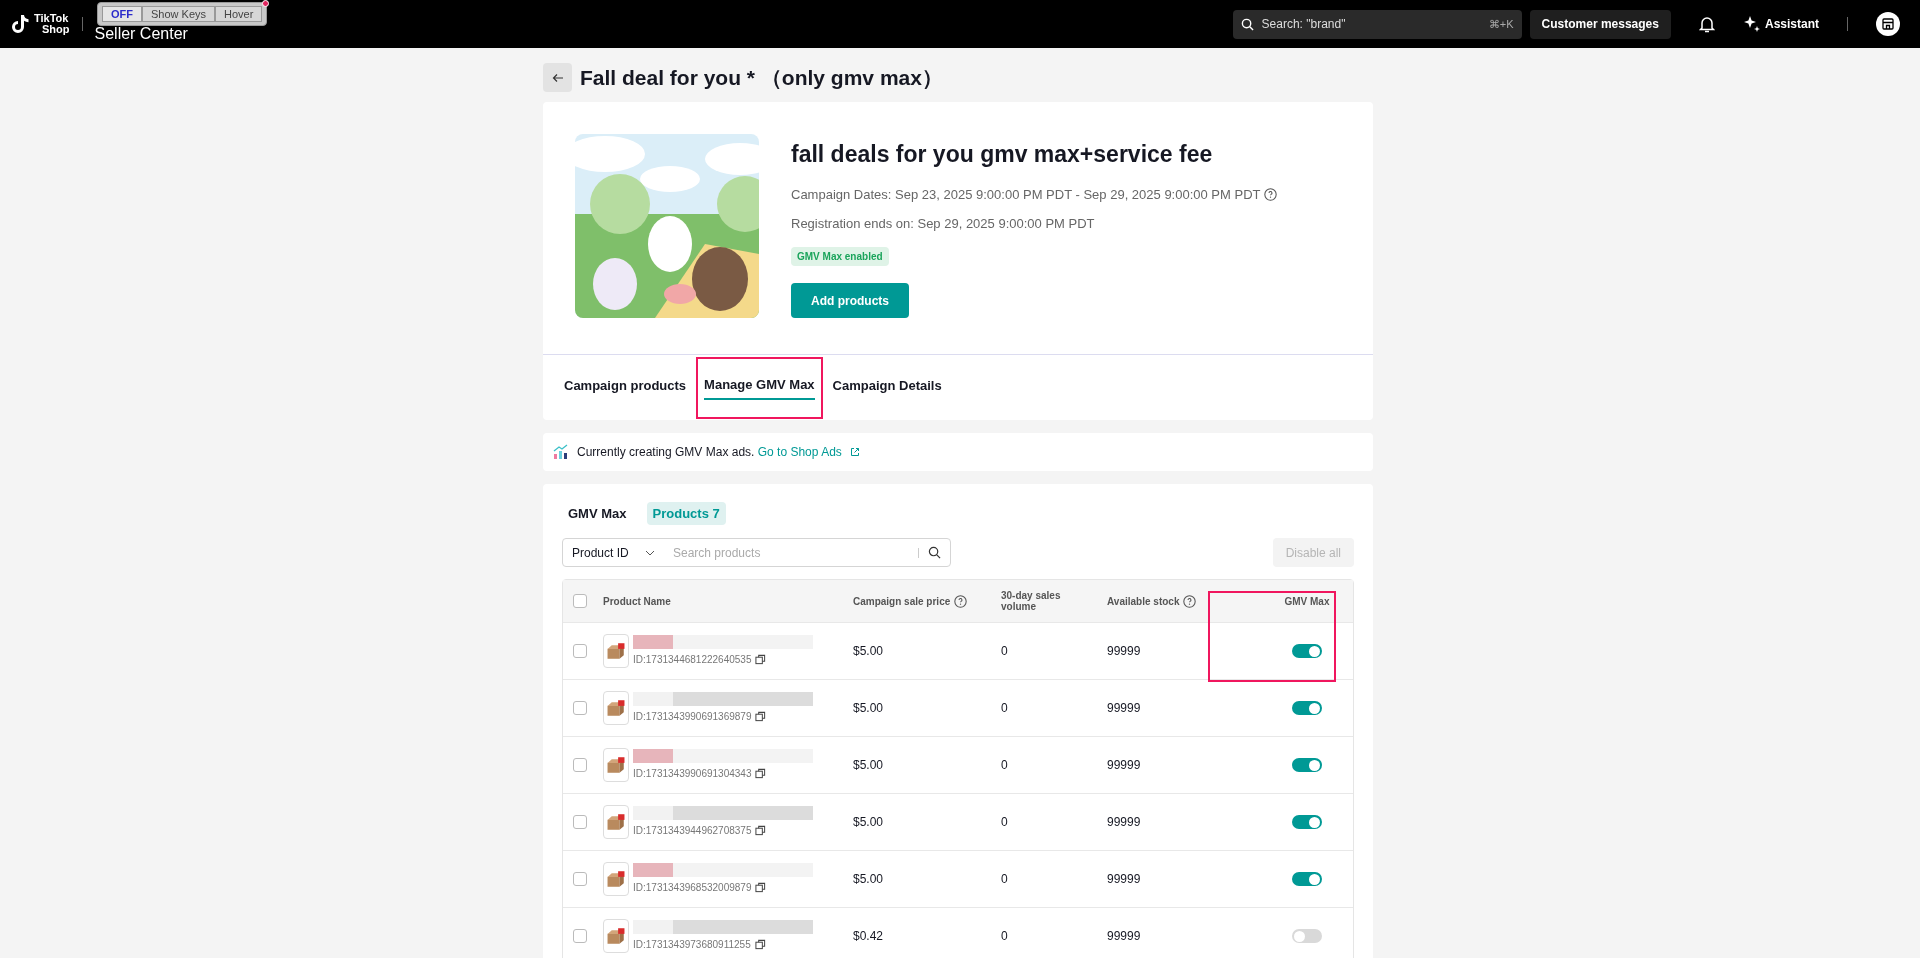  Describe the element at coordinates (561, 452) in the screenshot. I see `chart-icon` at that location.